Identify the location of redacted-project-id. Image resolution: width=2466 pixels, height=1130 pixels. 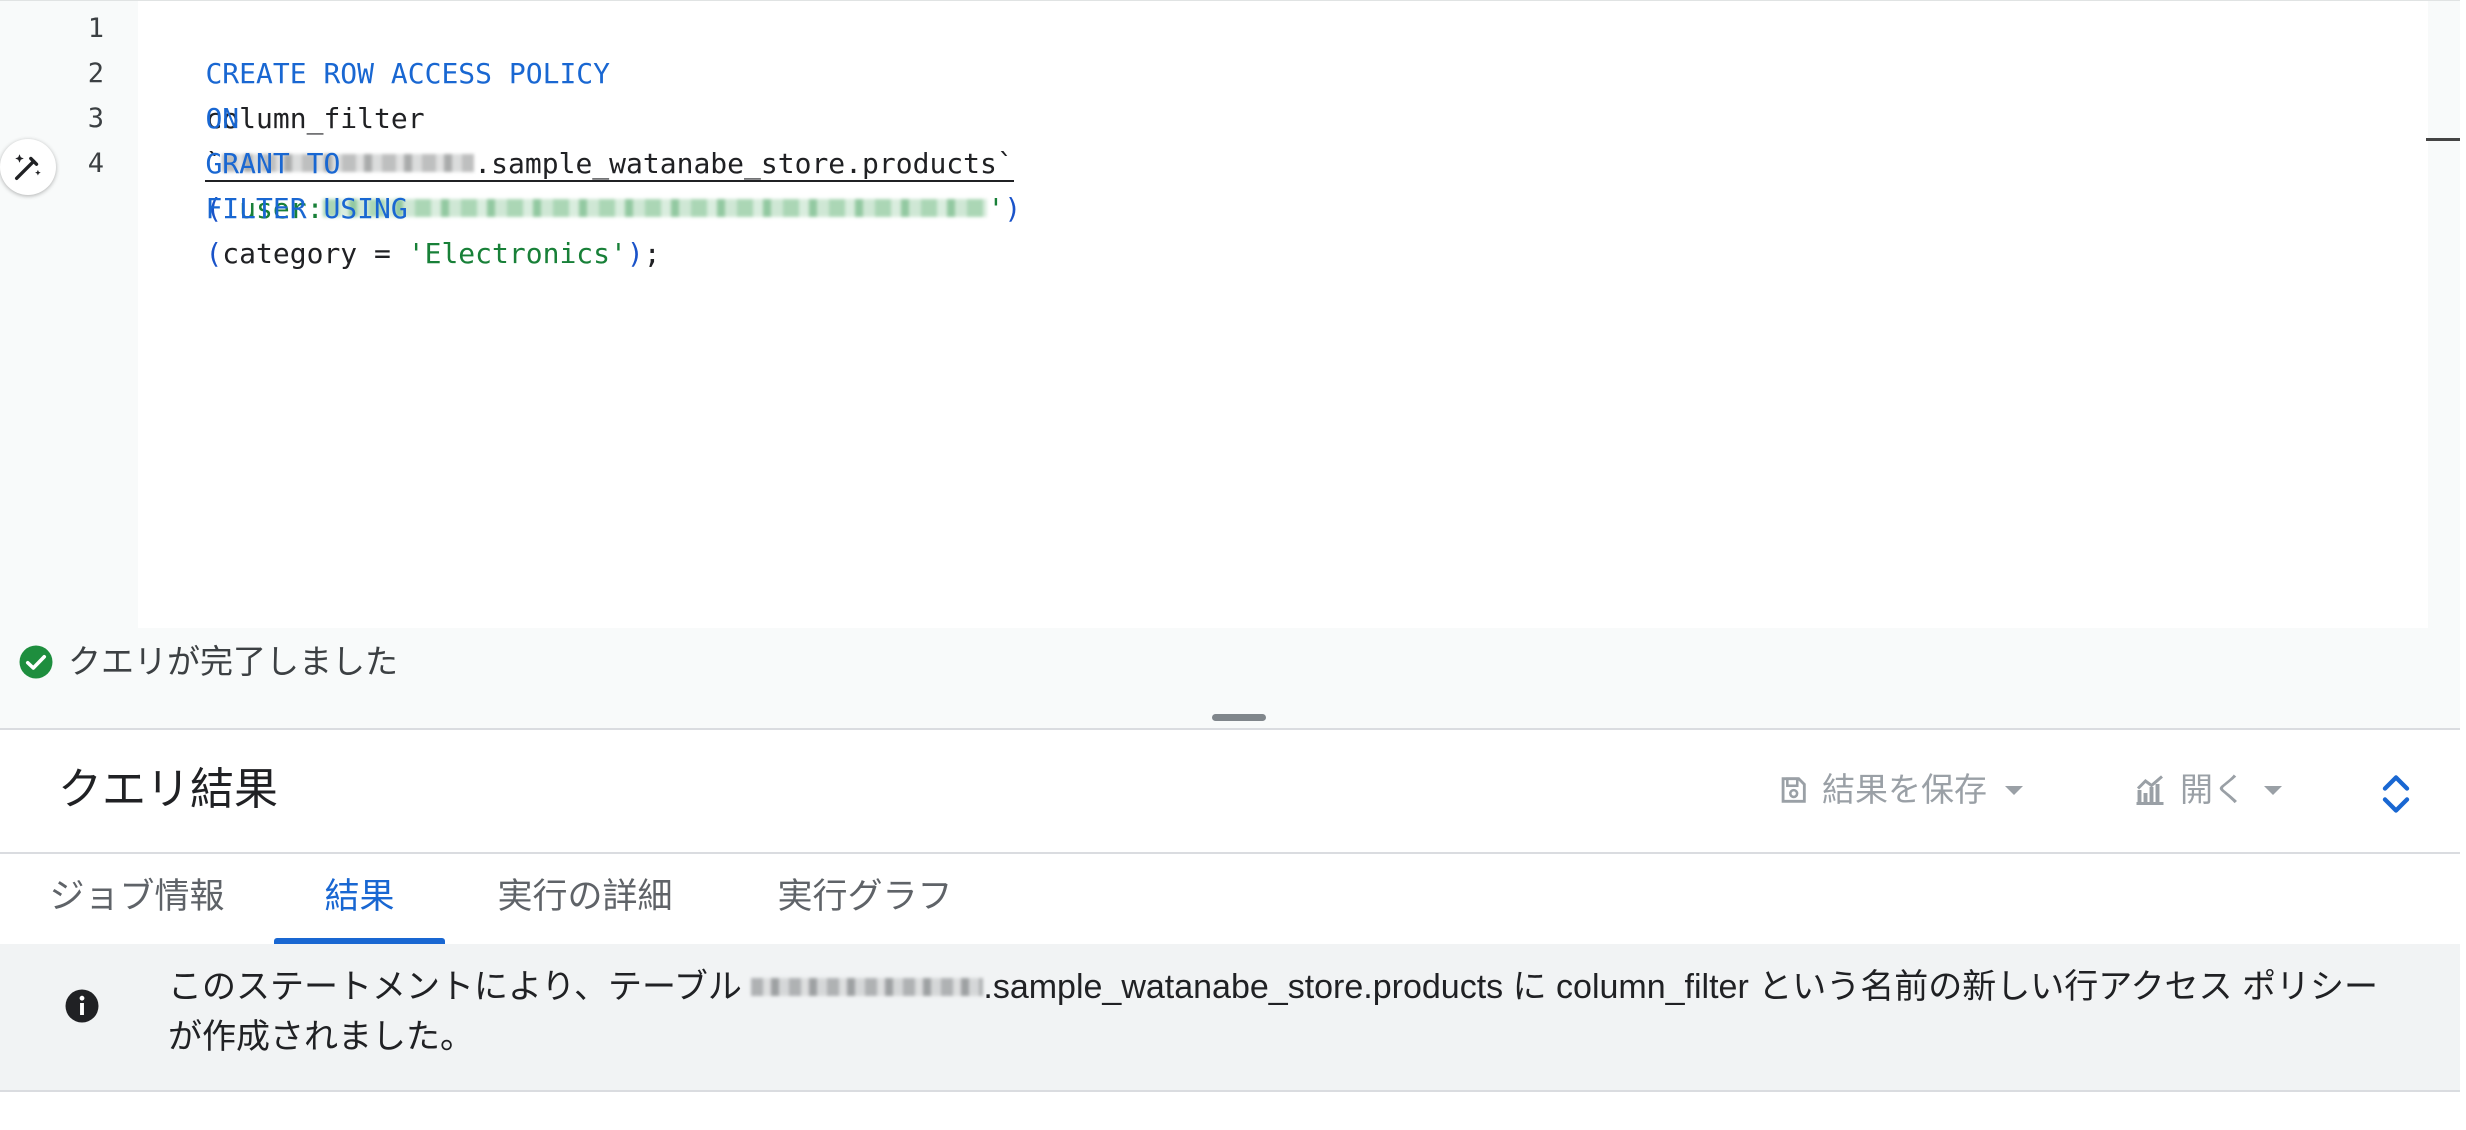
(867, 987).